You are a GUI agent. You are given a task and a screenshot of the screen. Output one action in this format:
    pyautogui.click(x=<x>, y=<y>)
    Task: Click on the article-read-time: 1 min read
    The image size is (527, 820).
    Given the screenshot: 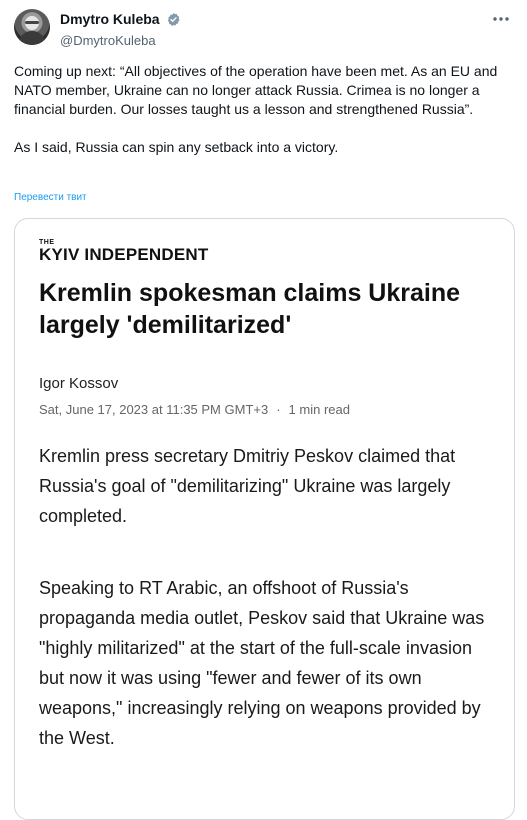 What is the action you would take?
    pyautogui.click(x=319, y=409)
    